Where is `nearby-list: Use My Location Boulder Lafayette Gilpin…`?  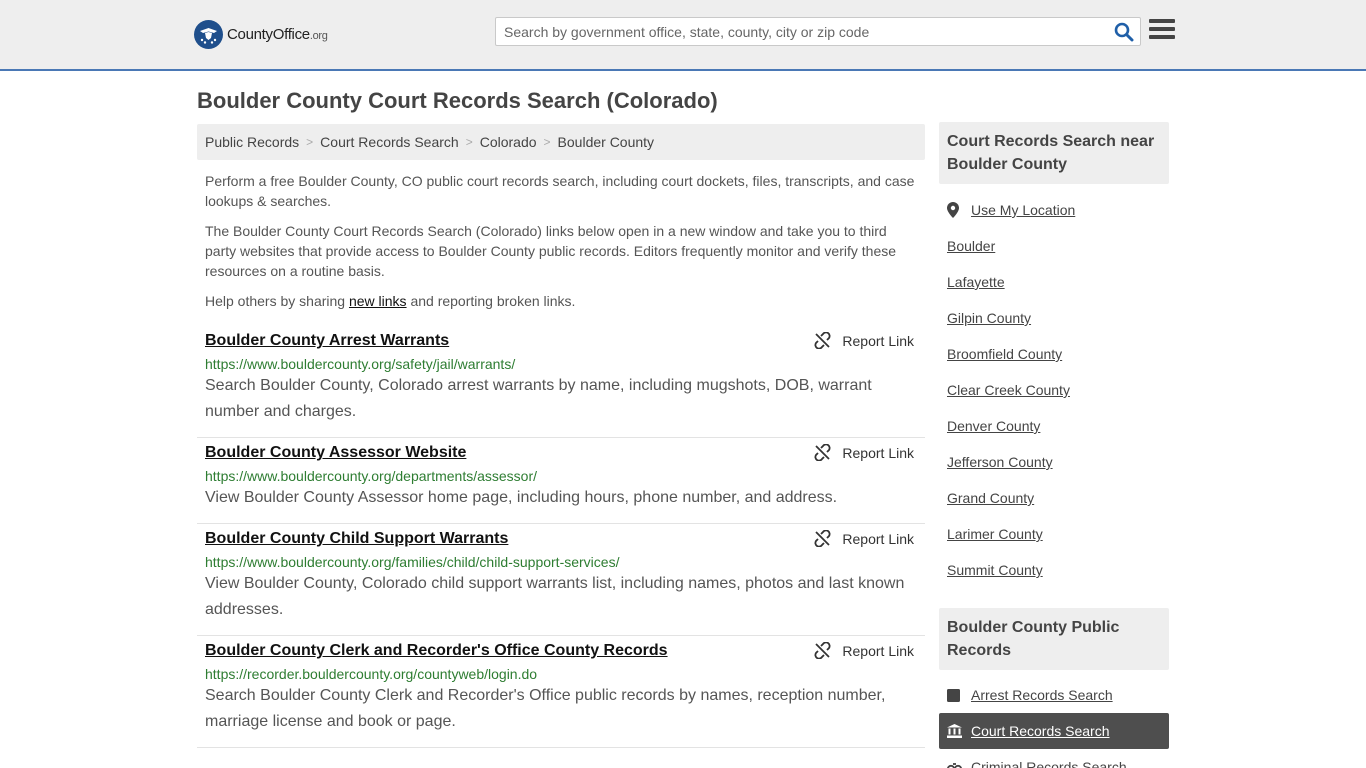
nearby-list: Use My Location Boulder Lafayette Gilpin… is located at coordinates (1054, 390).